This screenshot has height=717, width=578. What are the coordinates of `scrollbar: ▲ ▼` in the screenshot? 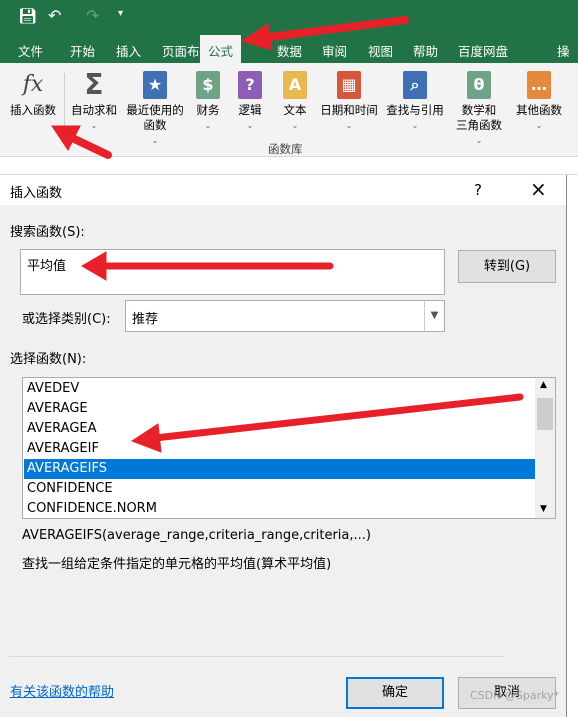 It's located at (545, 448).